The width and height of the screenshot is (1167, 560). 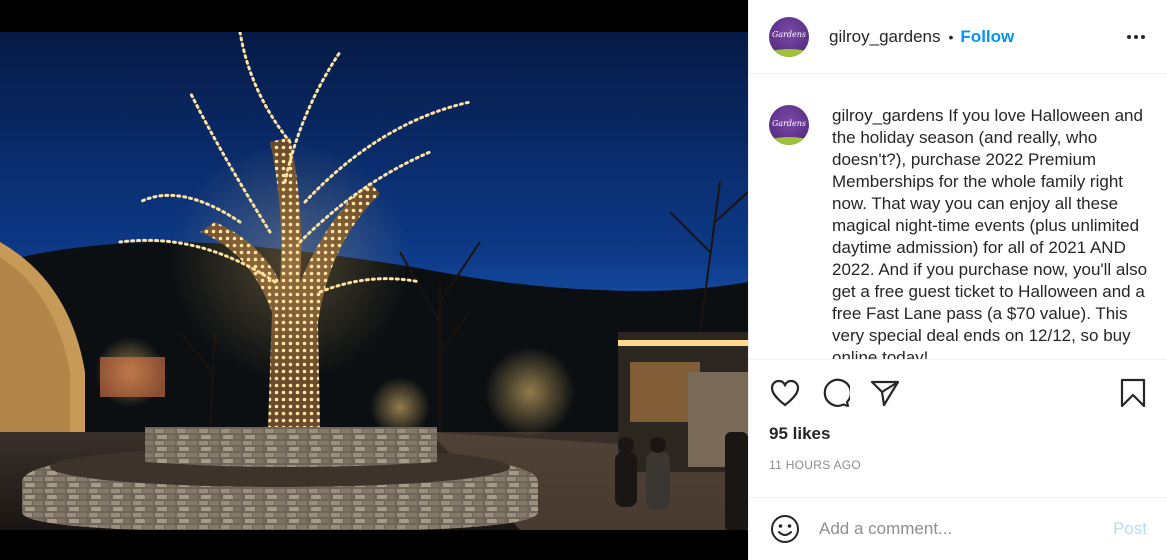 I want to click on post-header: Gardens gilroy_gardens • Follow, so click(x=958, y=37).